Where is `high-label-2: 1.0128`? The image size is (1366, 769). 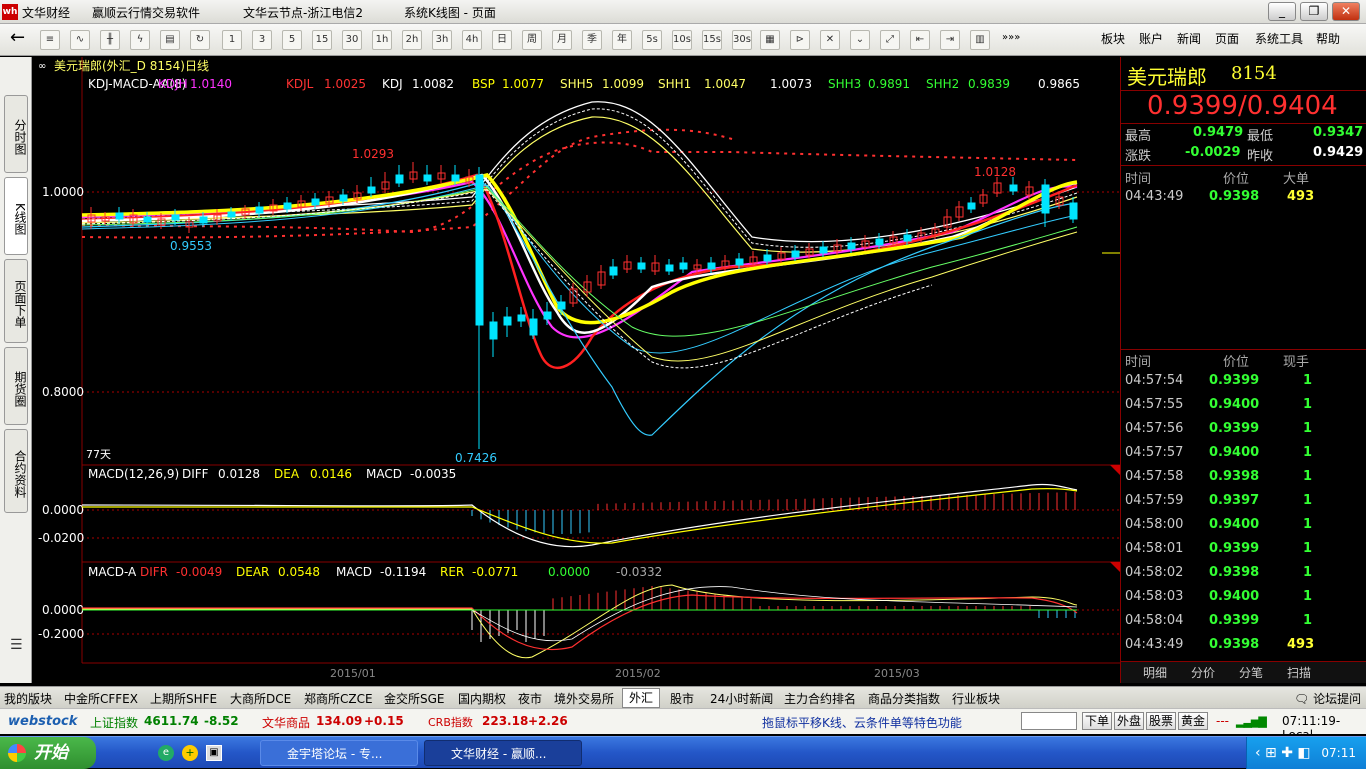
high-label-2: 1.0128 is located at coordinates (995, 172).